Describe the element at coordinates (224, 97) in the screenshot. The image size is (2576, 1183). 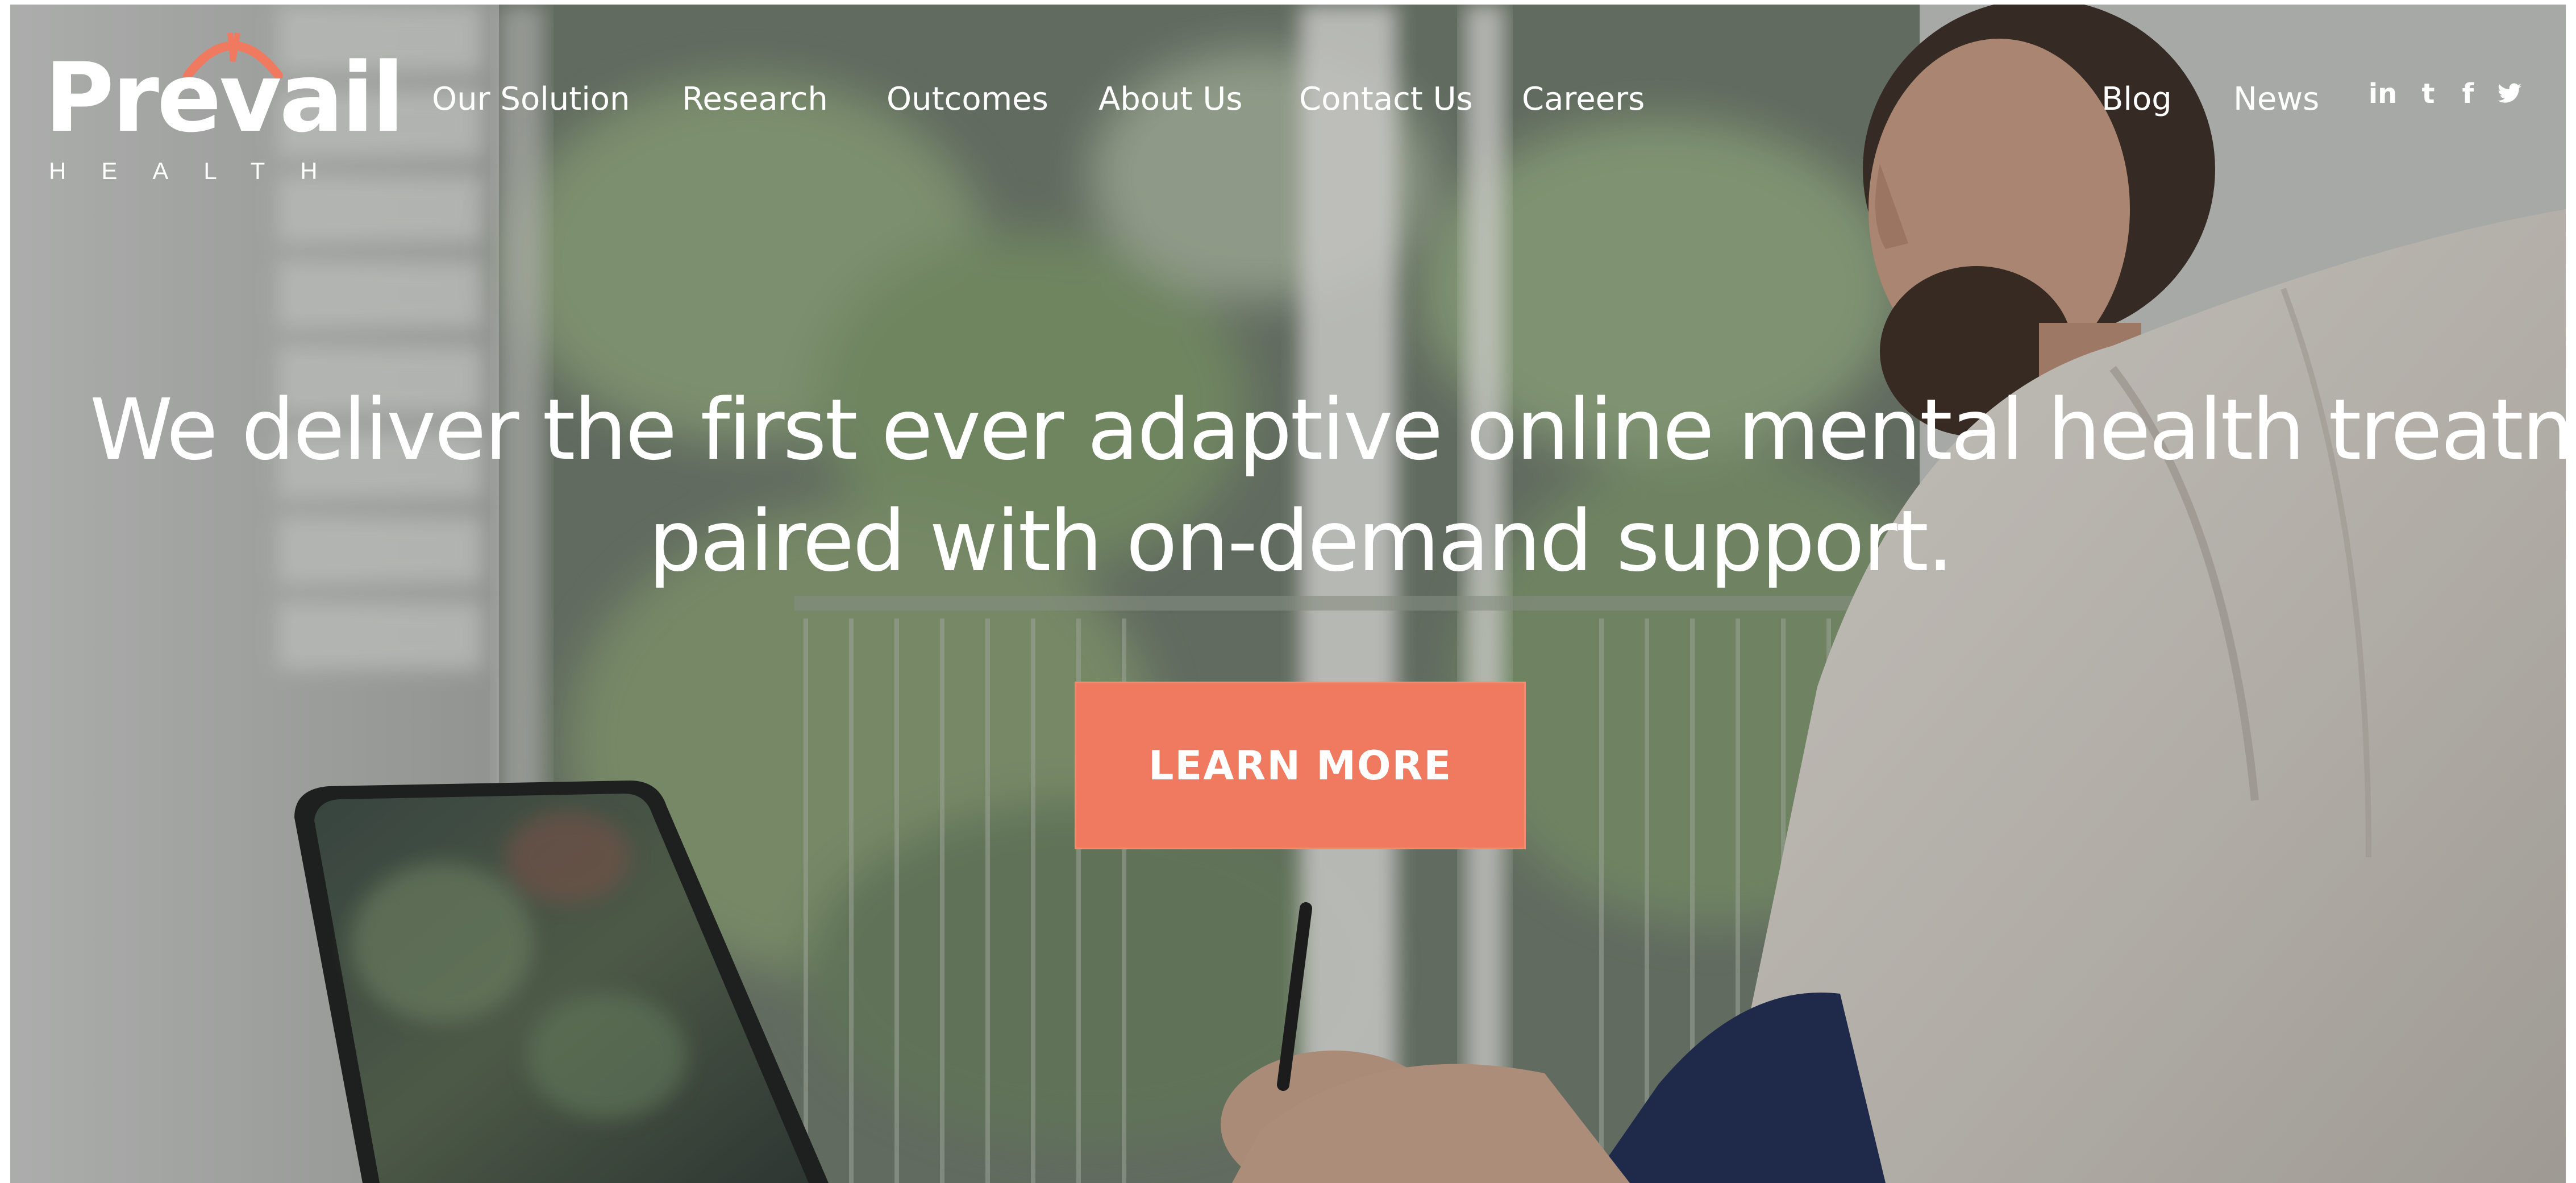
I see `logo-wordmark: Prevail` at that location.